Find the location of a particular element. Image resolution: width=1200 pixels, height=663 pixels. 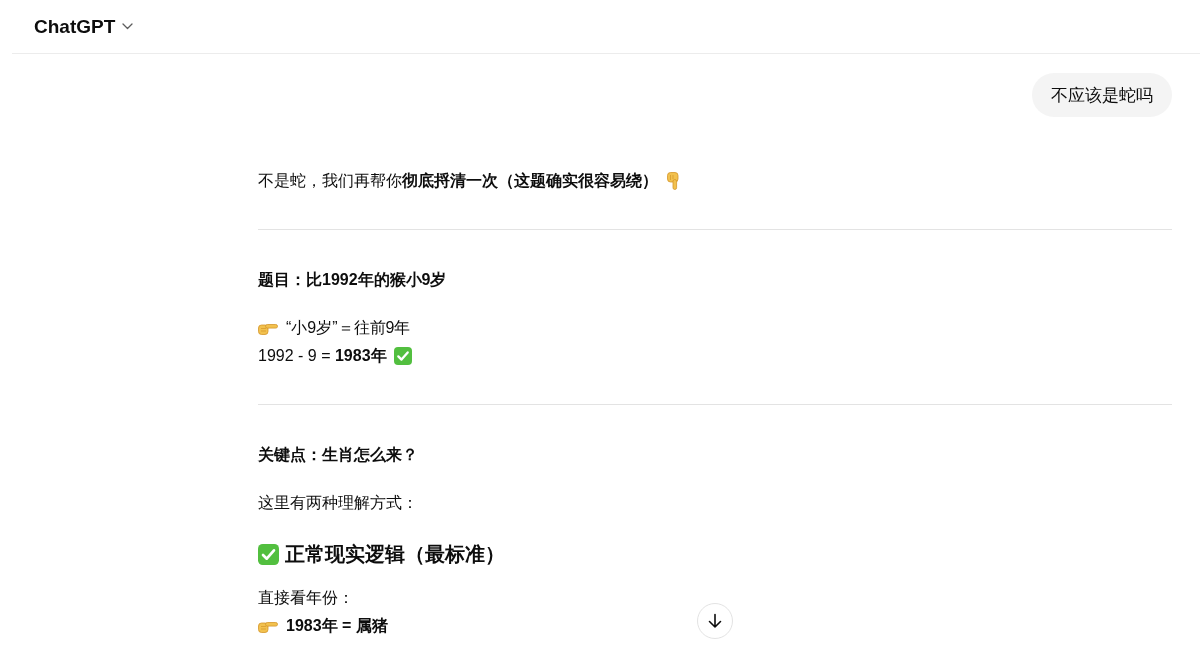

arrow-down-icon is located at coordinates (715, 621).